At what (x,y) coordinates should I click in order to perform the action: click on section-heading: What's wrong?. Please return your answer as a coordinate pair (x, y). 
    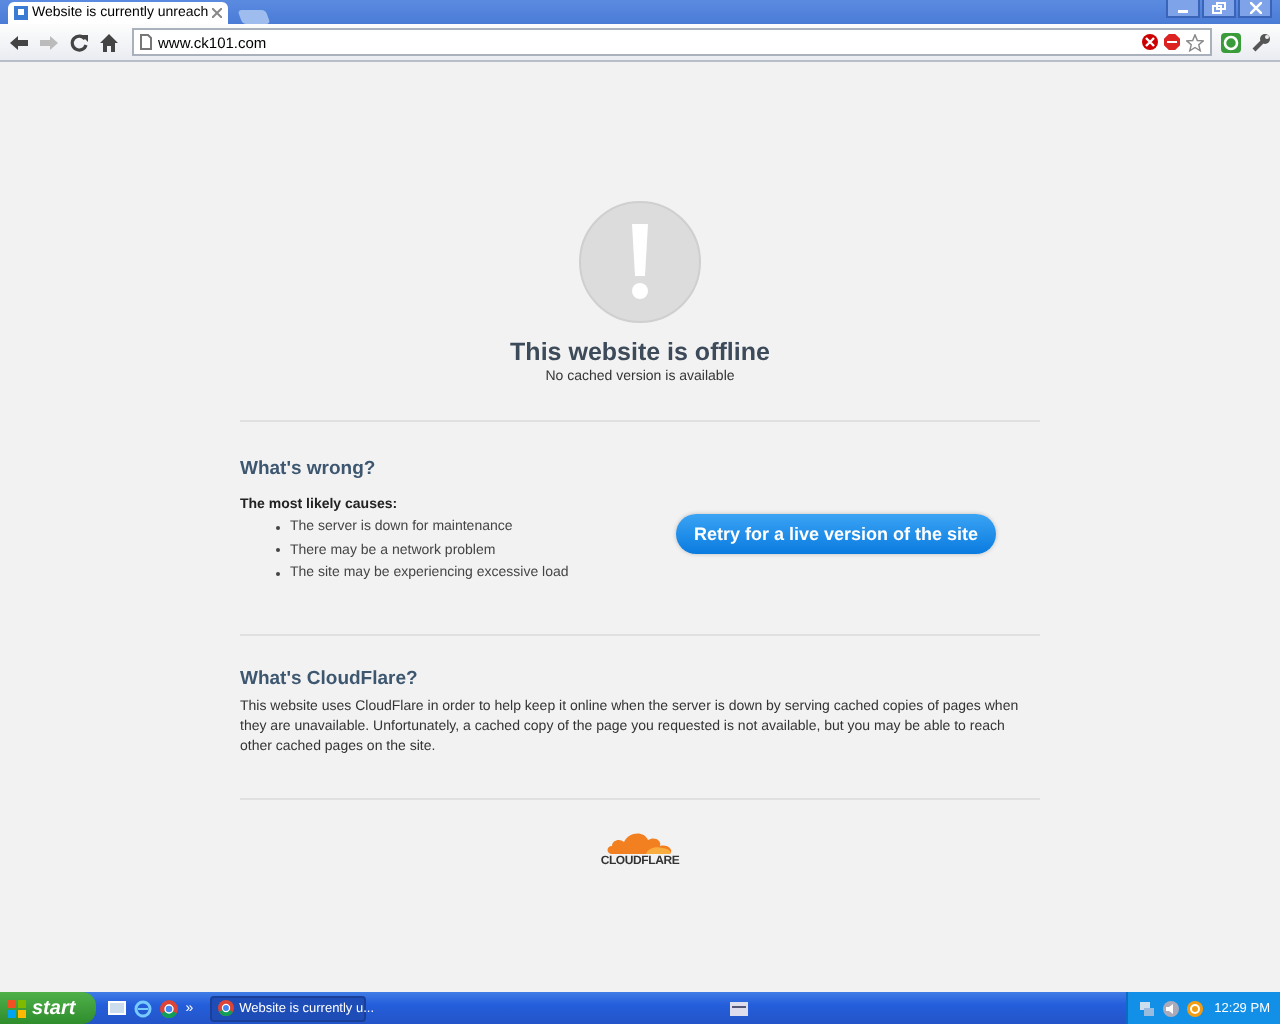
    Looking at the image, I should click on (309, 469).